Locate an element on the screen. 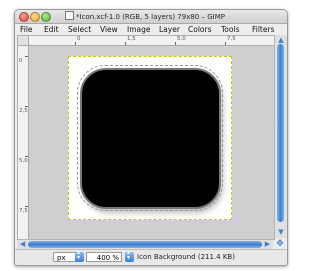  status-bar: px 400 % Icon Background (211.4 KB) is located at coordinates (151, 257).